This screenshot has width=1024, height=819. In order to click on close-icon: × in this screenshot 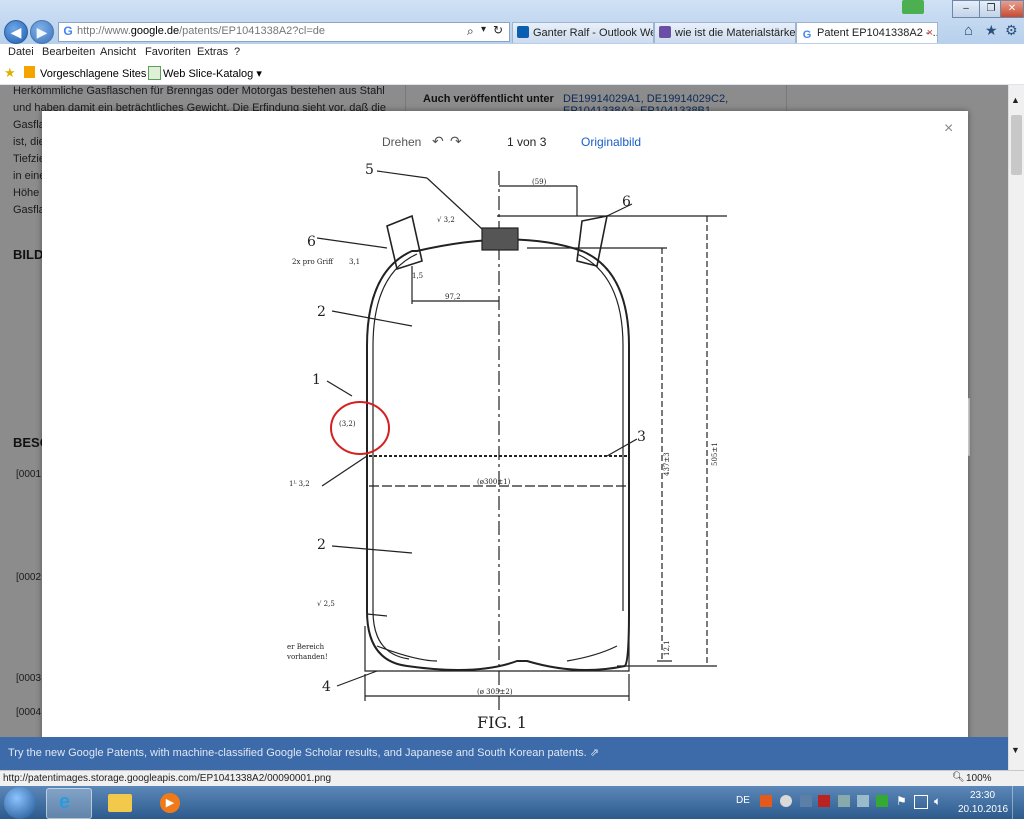, I will do `click(948, 129)`.